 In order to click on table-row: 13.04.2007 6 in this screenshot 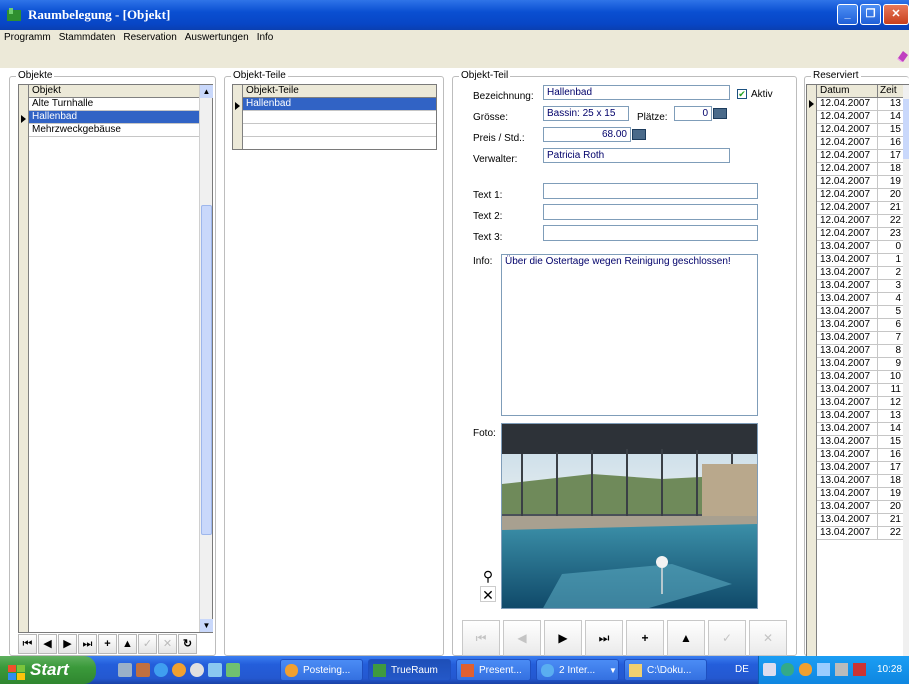, I will do `click(860, 325)`.